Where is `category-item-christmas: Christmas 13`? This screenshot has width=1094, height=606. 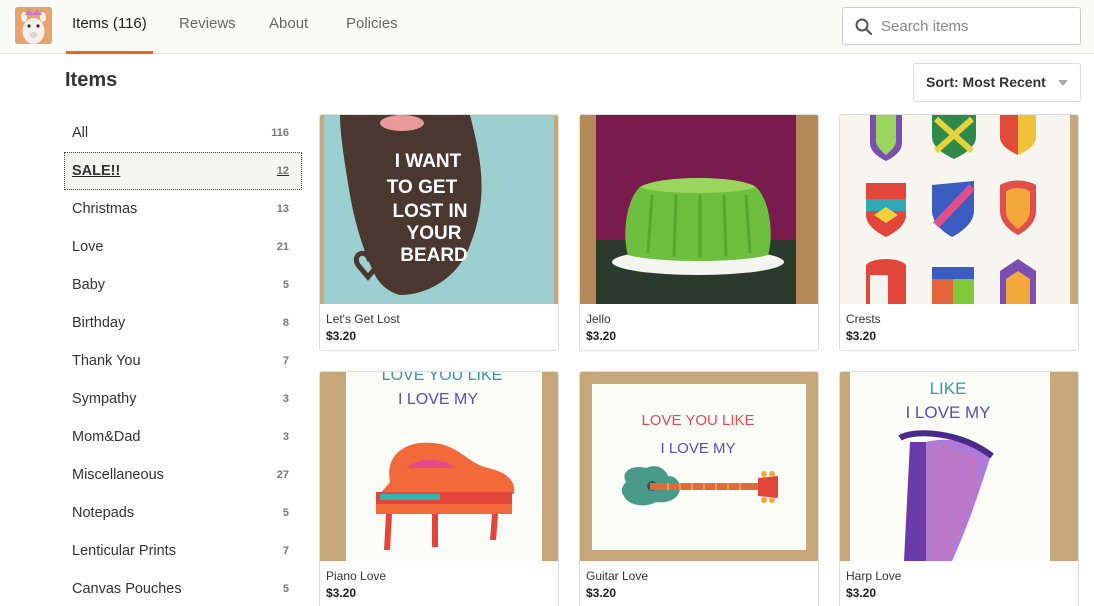 category-item-christmas: Christmas 13 is located at coordinates (183, 209).